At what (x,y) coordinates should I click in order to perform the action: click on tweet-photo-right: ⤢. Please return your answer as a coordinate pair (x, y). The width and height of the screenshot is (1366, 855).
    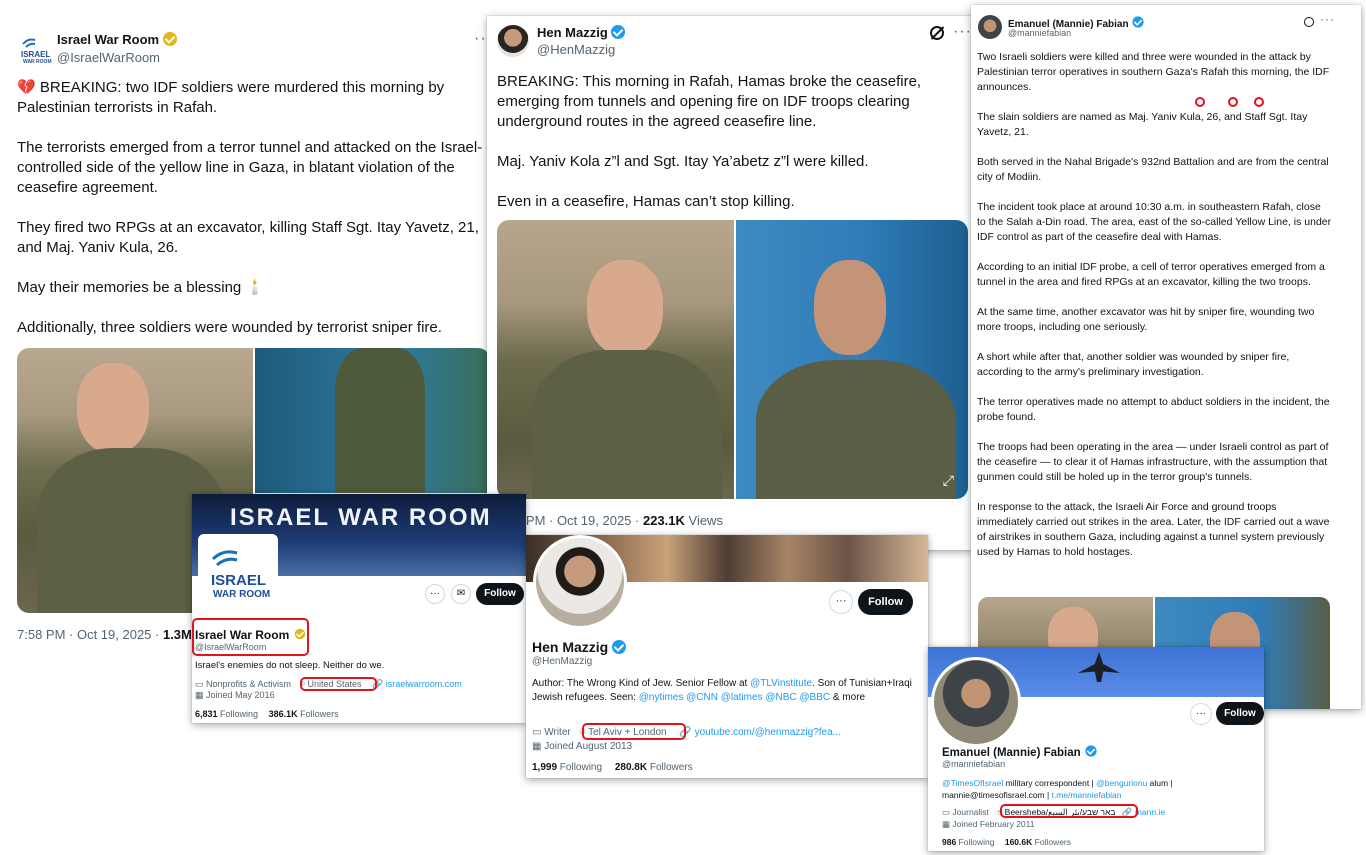
    Looking at the image, I should click on (852, 359).